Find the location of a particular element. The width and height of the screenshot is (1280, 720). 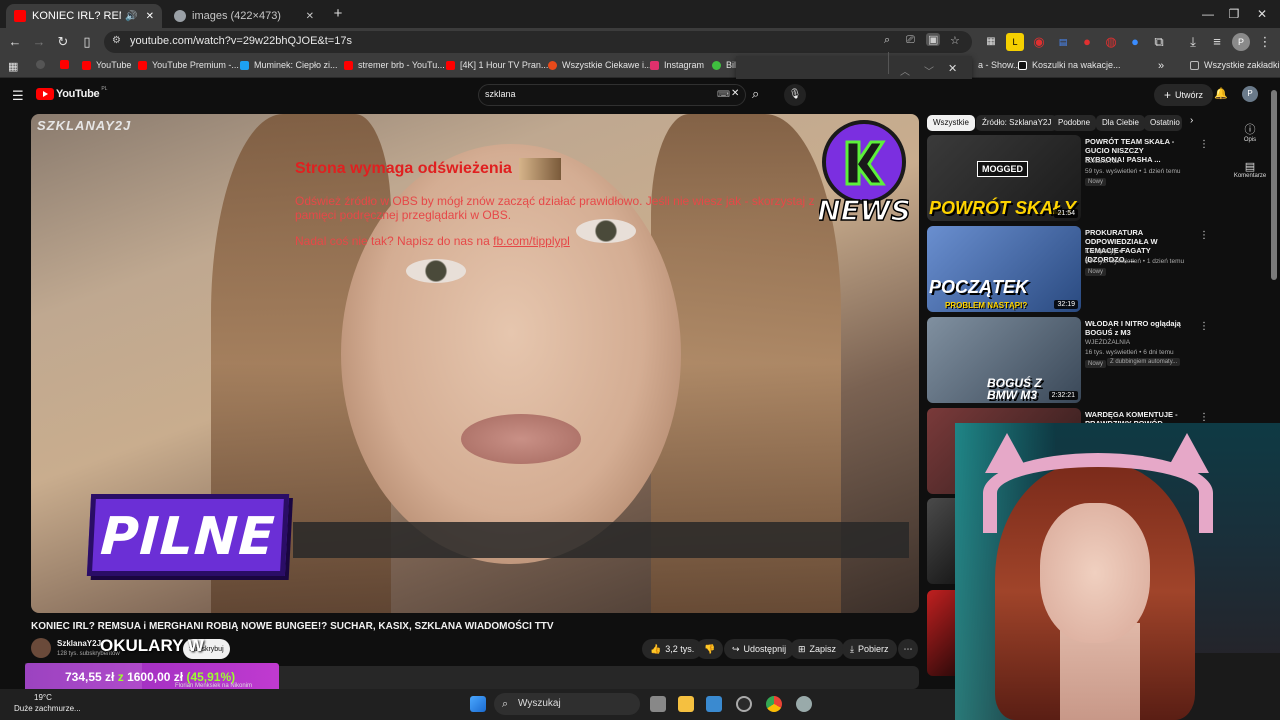

search-input: szklana ⌨ ✕ is located at coordinates (612, 95).